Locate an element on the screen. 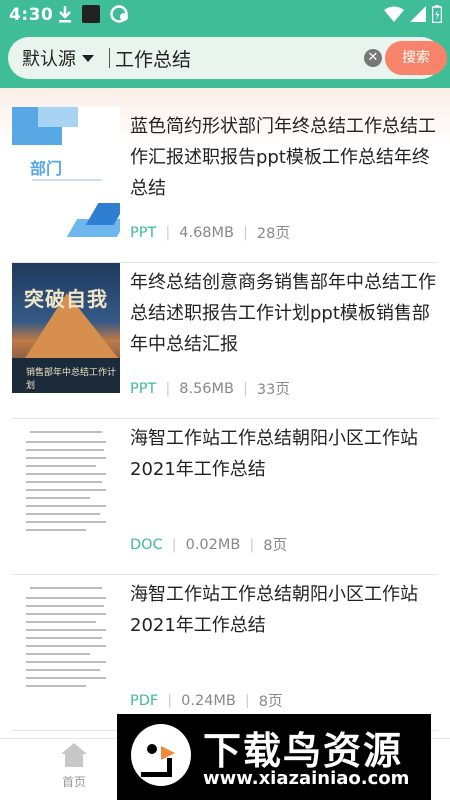  watermark-url: www.xiazainiao.com is located at coordinates (306, 778).